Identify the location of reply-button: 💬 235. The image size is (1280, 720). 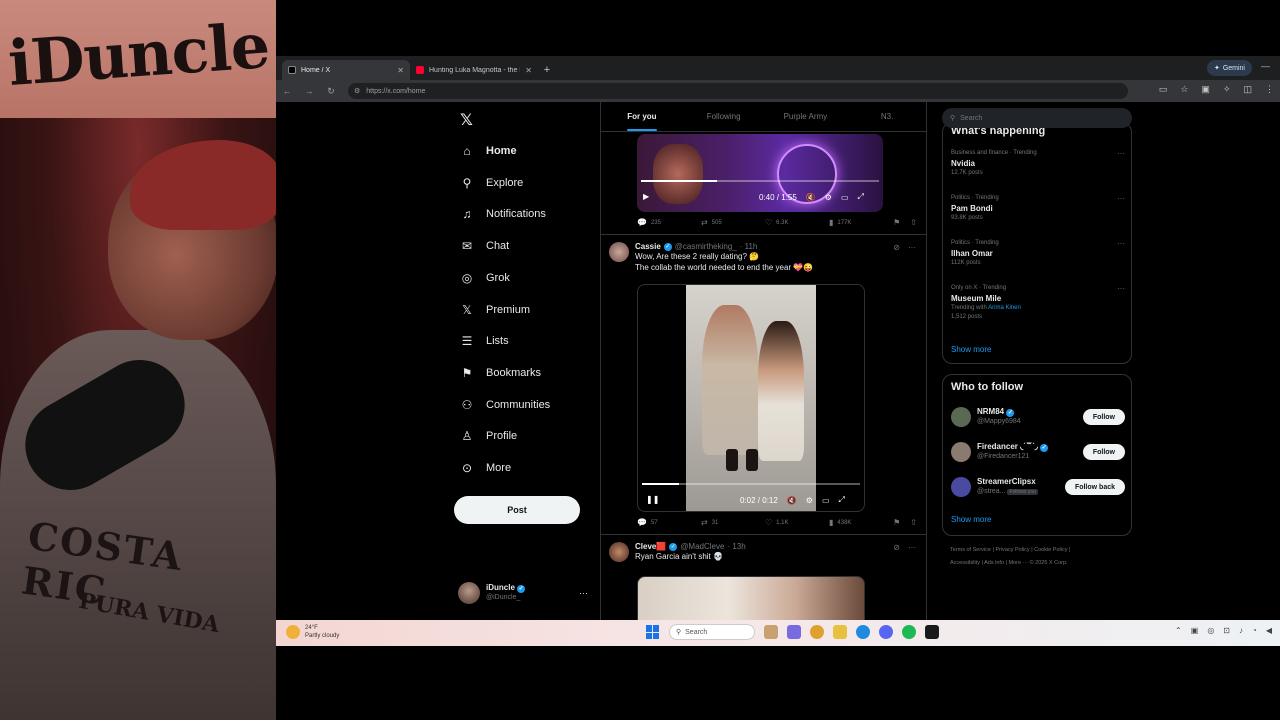
(669, 222).